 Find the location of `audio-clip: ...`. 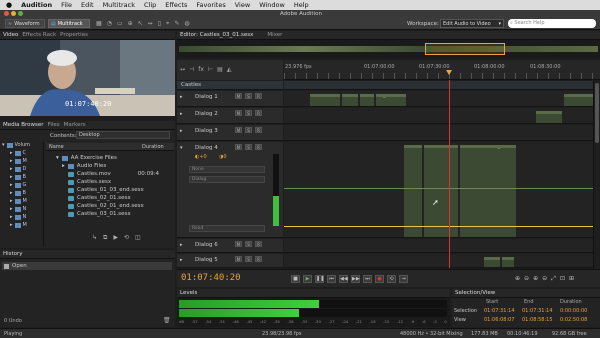

audio-clip: ... is located at coordinates (350, 100).